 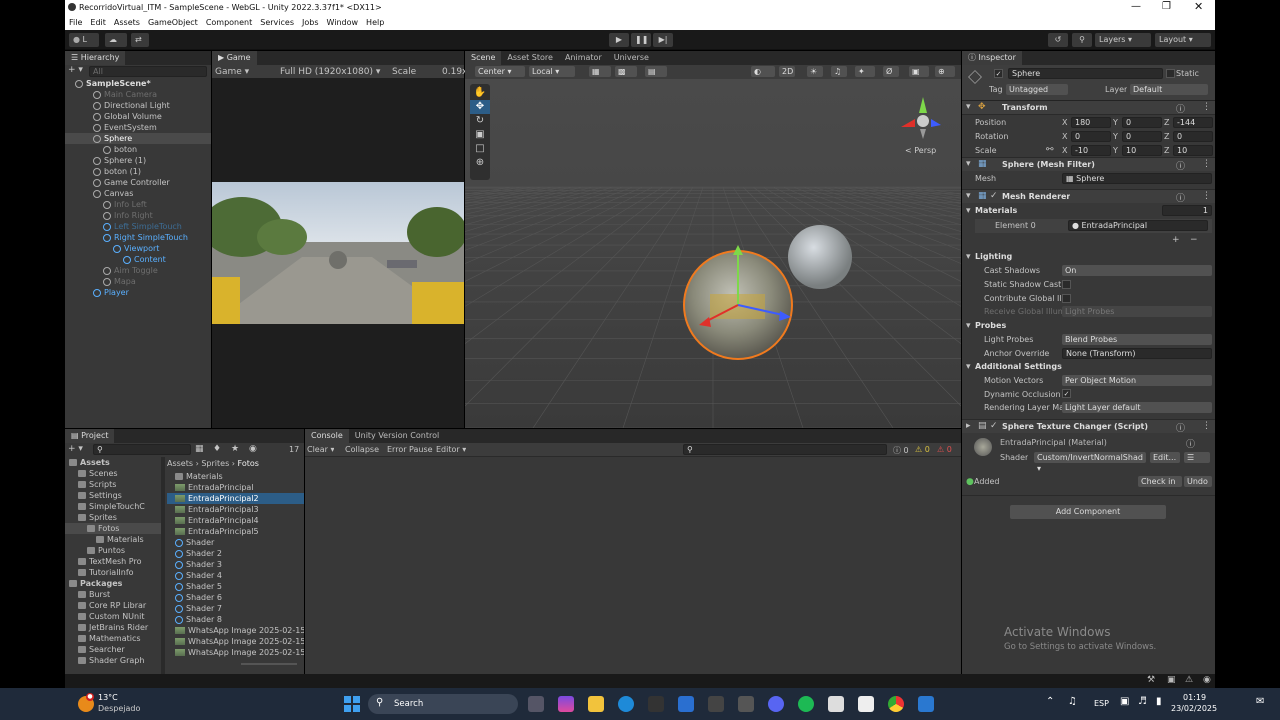 What do you see at coordinates (865, 71) in the screenshot?
I see `effects-icon: ✦` at bounding box center [865, 71].